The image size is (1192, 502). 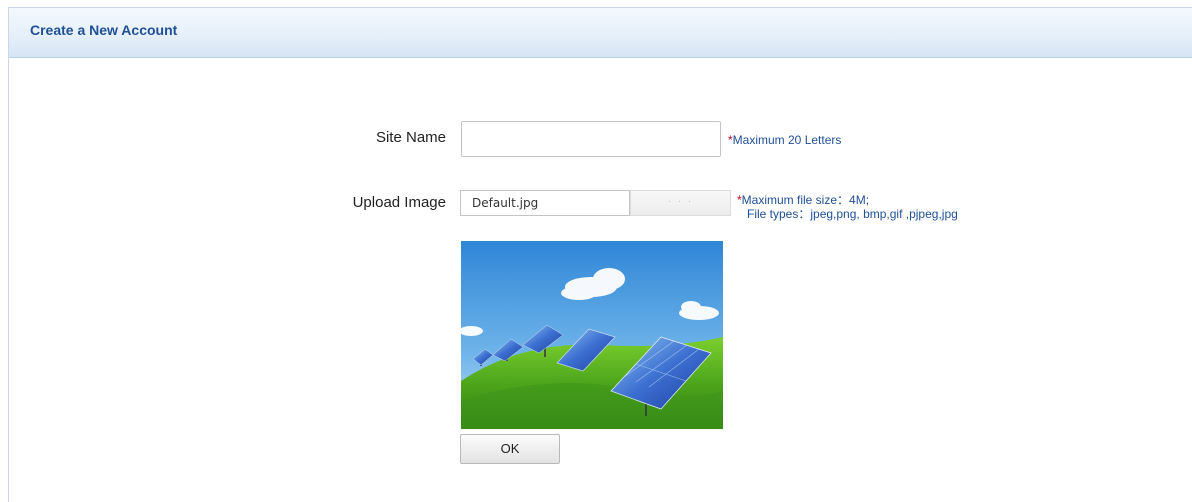 What do you see at coordinates (510, 449) in the screenshot?
I see `ok-button: OK` at bounding box center [510, 449].